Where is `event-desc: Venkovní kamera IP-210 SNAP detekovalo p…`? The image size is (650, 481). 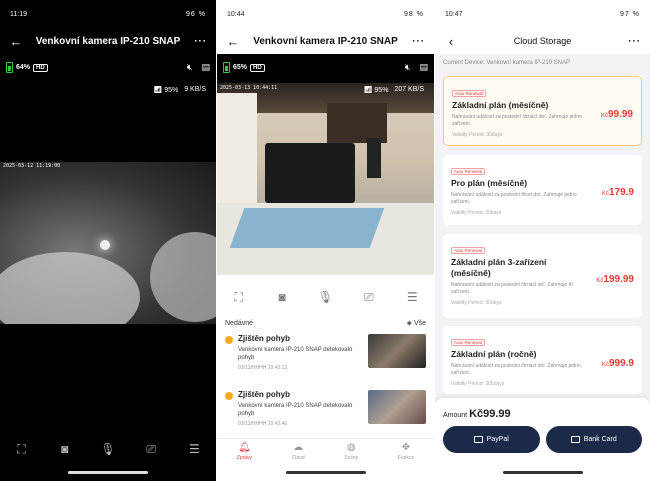
event-desc: Venkovní kamera IP-210 SNAP detekovalo p… is located at coordinates (295, 354).